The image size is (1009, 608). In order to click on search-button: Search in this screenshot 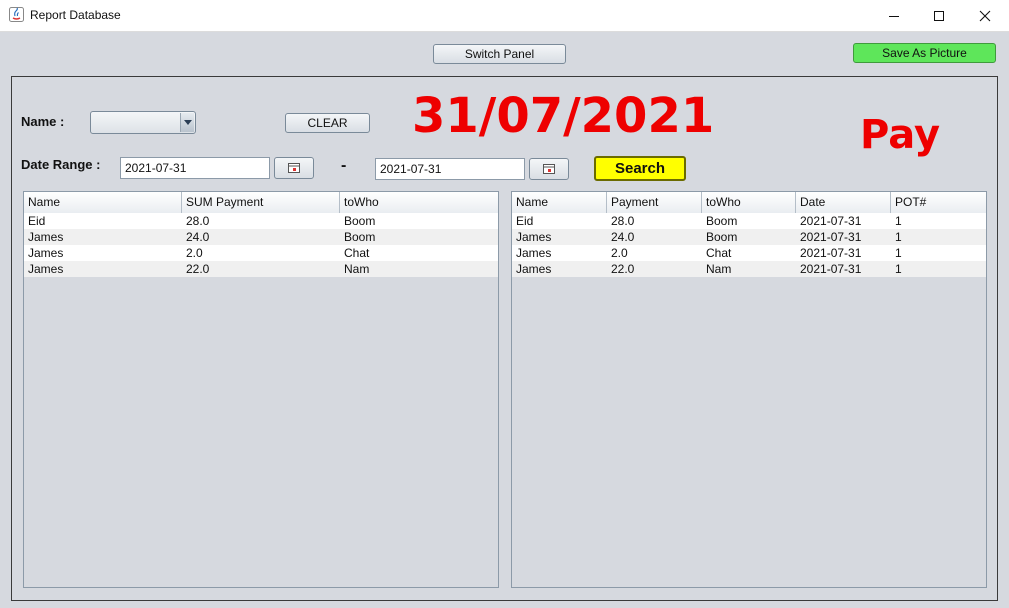, I will do `click(640, 168)`.